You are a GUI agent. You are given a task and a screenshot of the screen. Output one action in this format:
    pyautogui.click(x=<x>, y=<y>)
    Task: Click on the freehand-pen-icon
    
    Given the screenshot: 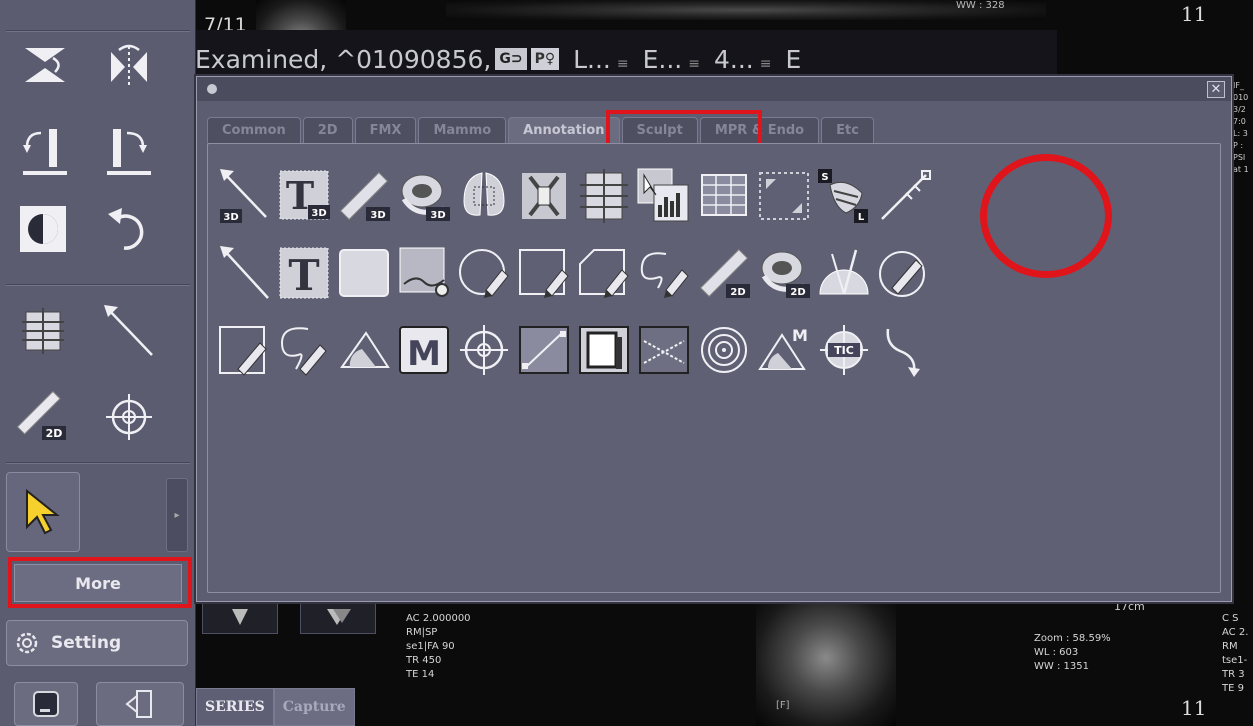 What is the action you would take?
    pyautogui.click(x=664, y=273)
    